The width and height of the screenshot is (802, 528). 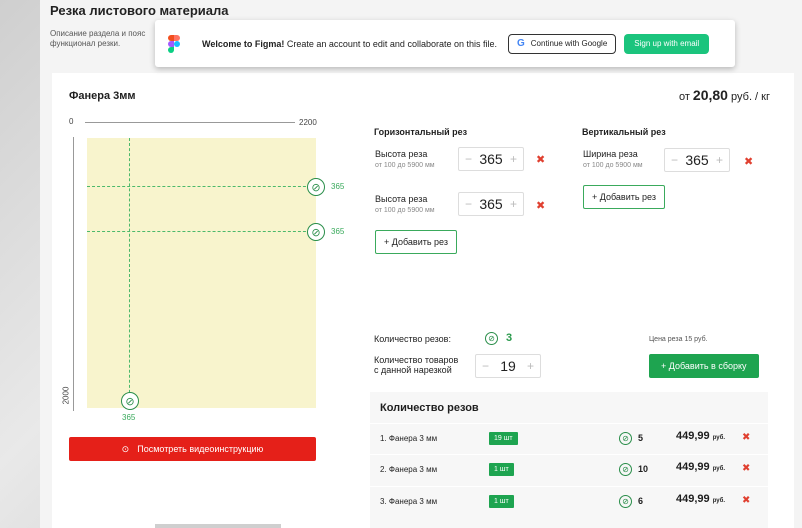 What do you see at coordinates (704, 366) in the screenshot?
I see `add-to-assembly-button: + Добавить в сборку` at bounding box center [704, 366].